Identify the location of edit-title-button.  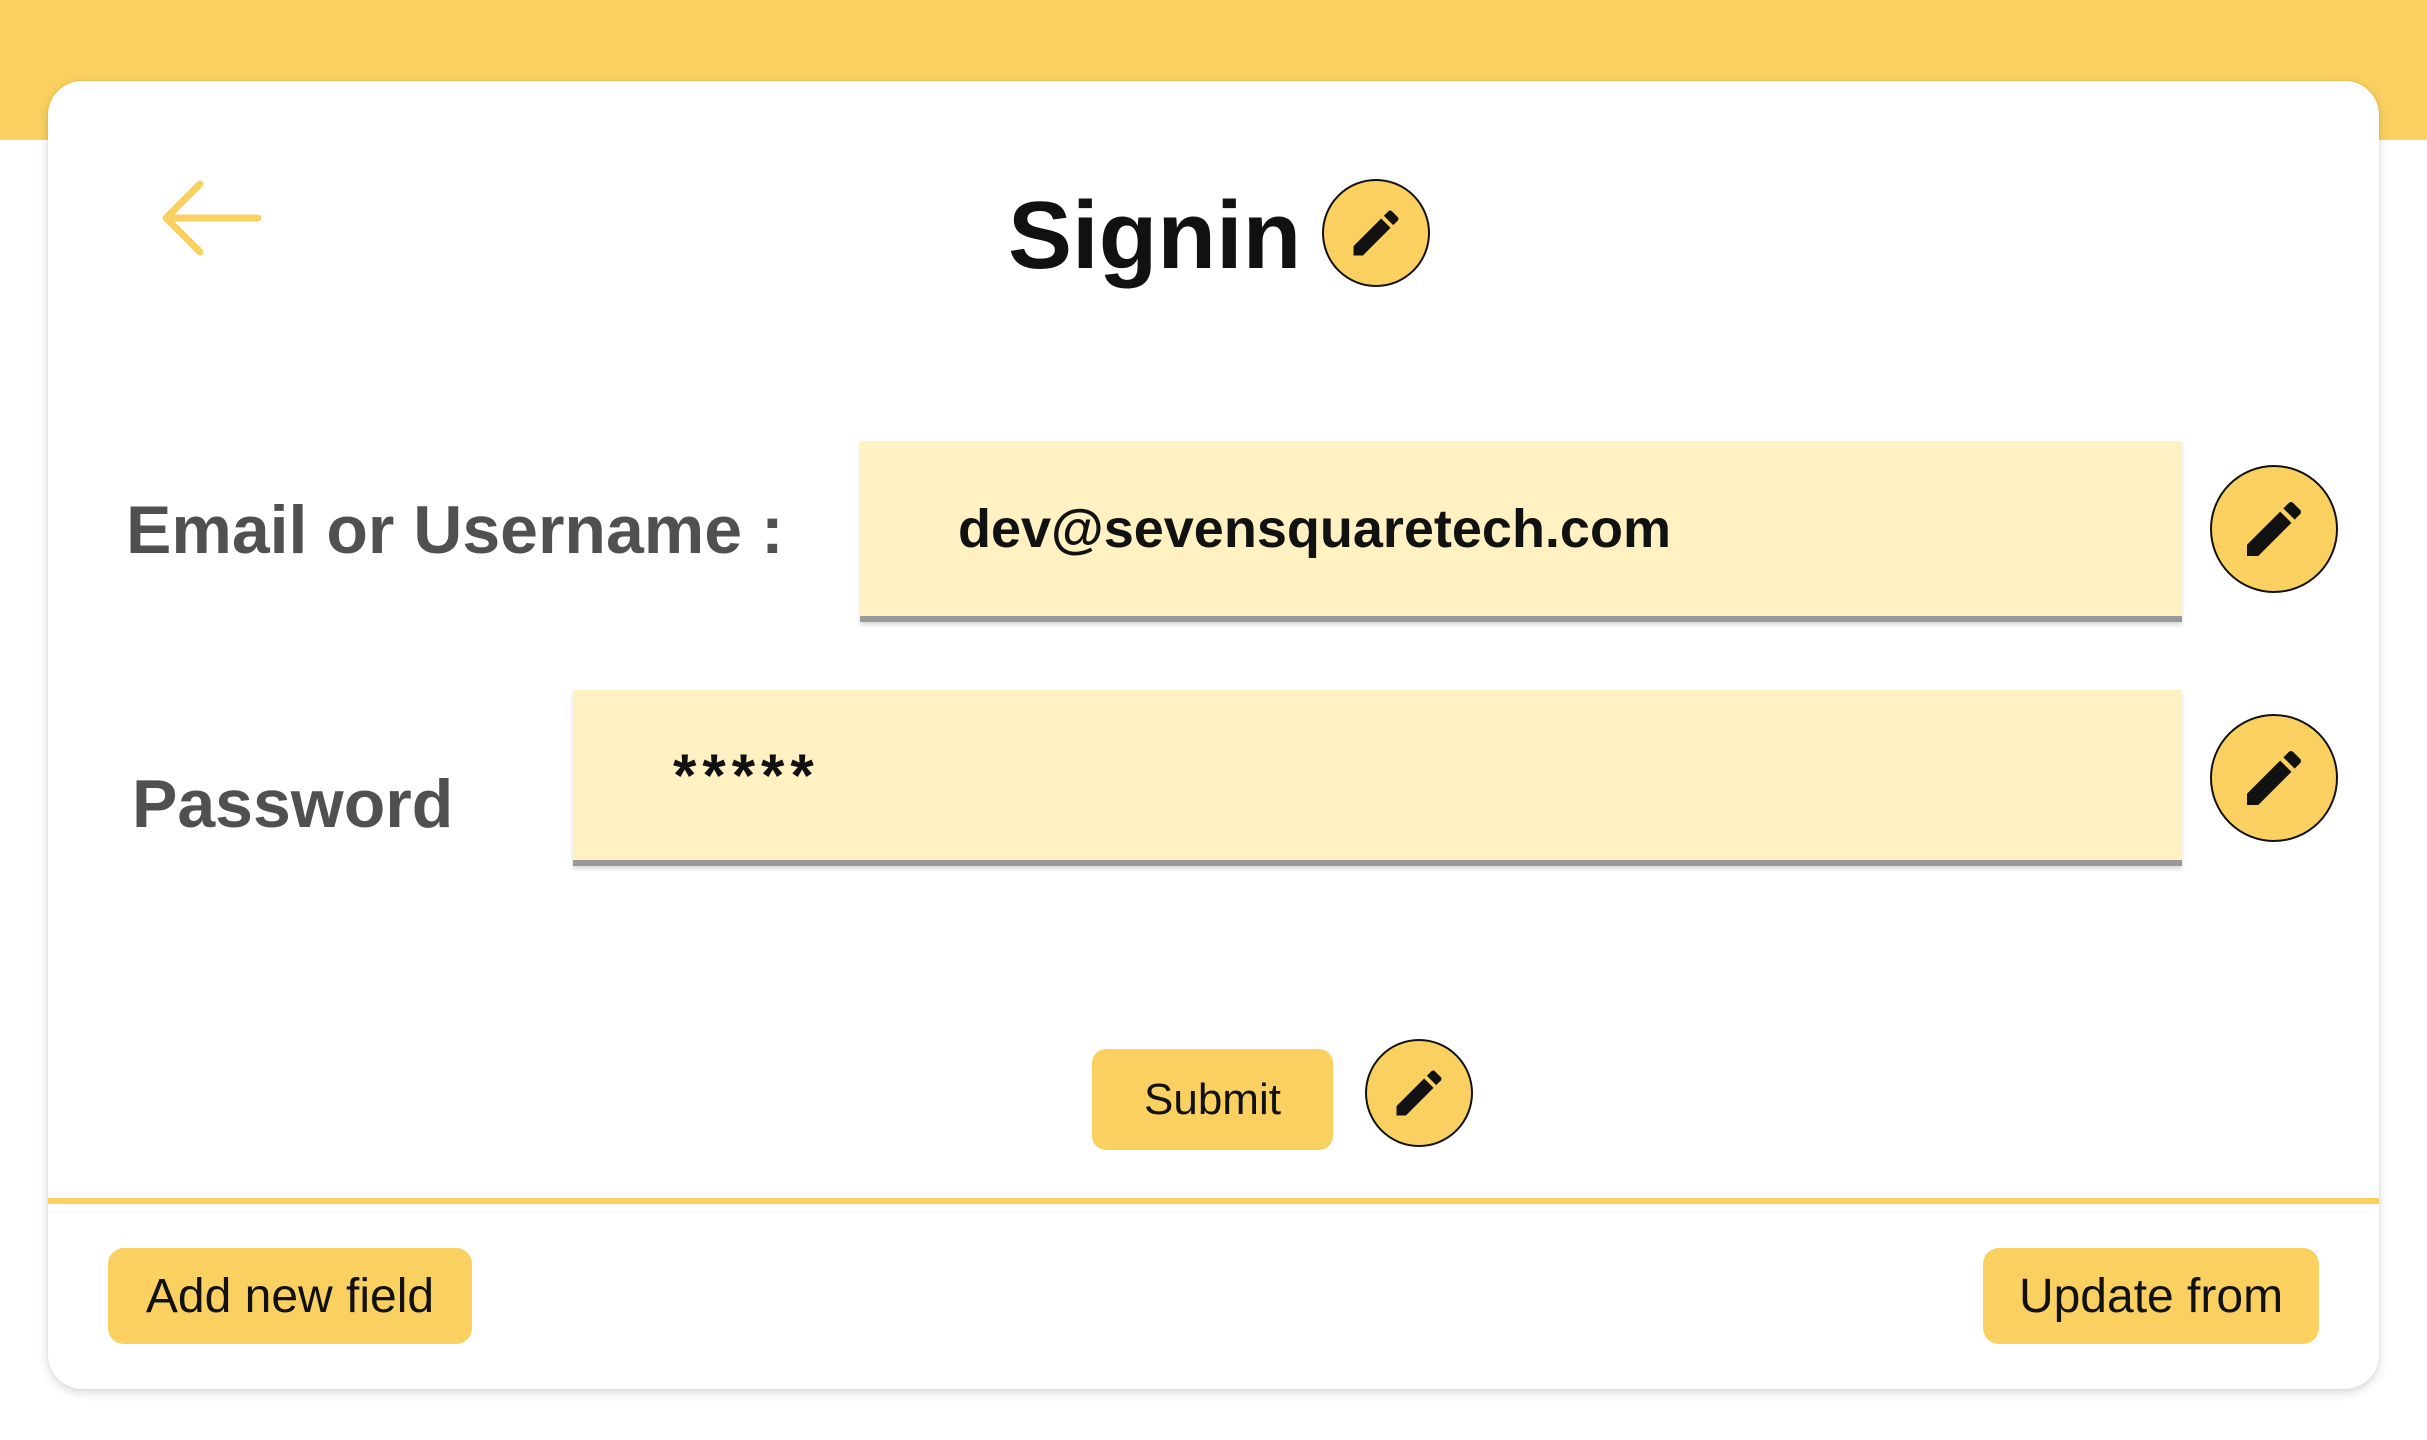
(1376, 233).